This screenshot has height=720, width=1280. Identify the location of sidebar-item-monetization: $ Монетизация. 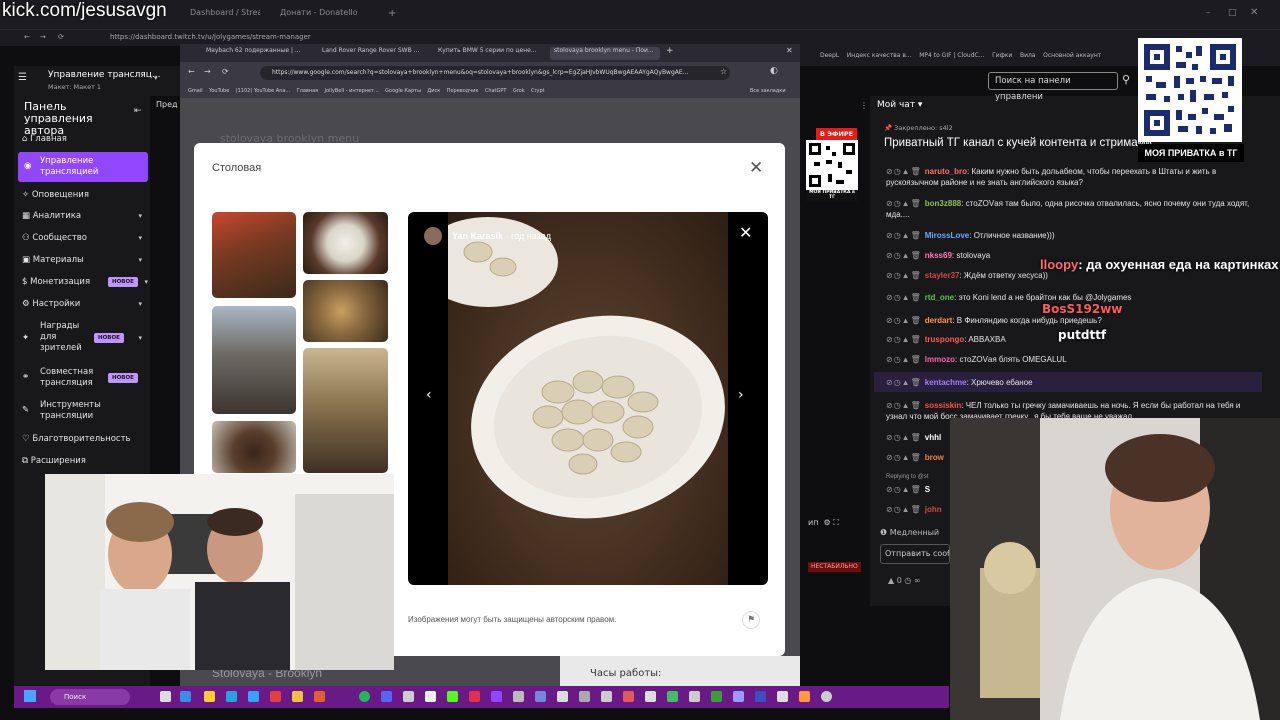
(56, 282).